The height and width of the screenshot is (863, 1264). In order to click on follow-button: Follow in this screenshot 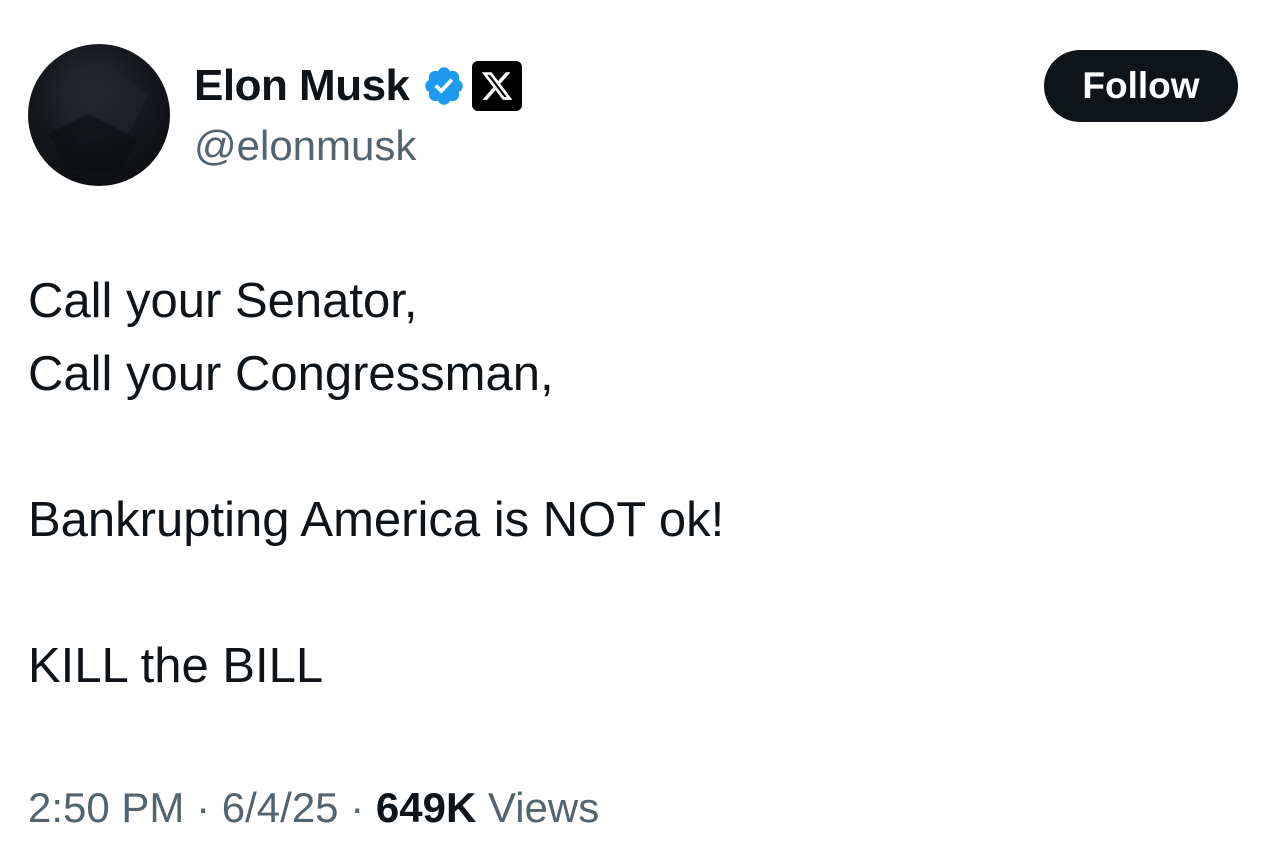, I will do `click(1141, 86)`.